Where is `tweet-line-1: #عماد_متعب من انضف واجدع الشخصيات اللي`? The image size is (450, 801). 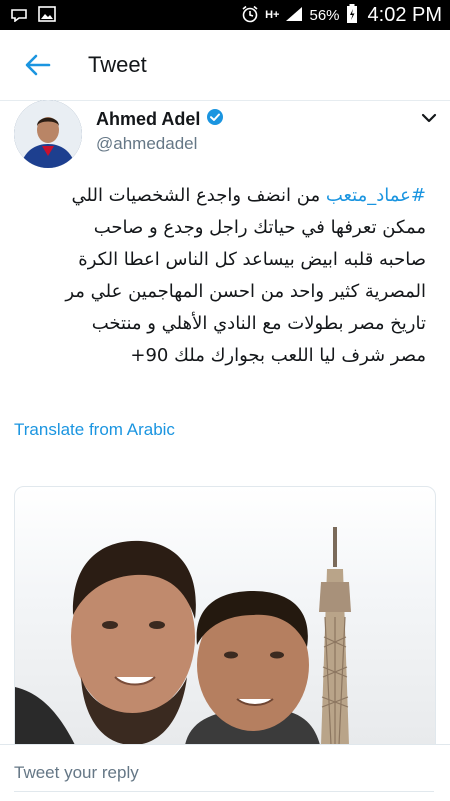
tweet-line-1: #عماد_متعب من انضف واجدع الشخصيات اللي is located at coordinates (220, 196).